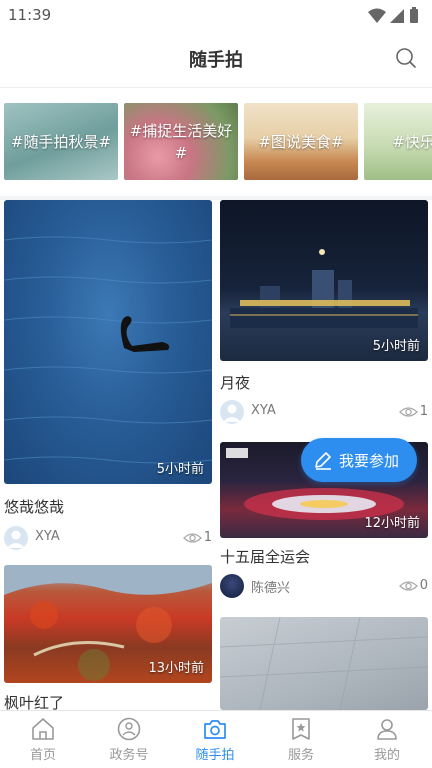 The height and width of the screenshot is (768, 432). I want to click on tab-service: 服务, so click(301, 739).